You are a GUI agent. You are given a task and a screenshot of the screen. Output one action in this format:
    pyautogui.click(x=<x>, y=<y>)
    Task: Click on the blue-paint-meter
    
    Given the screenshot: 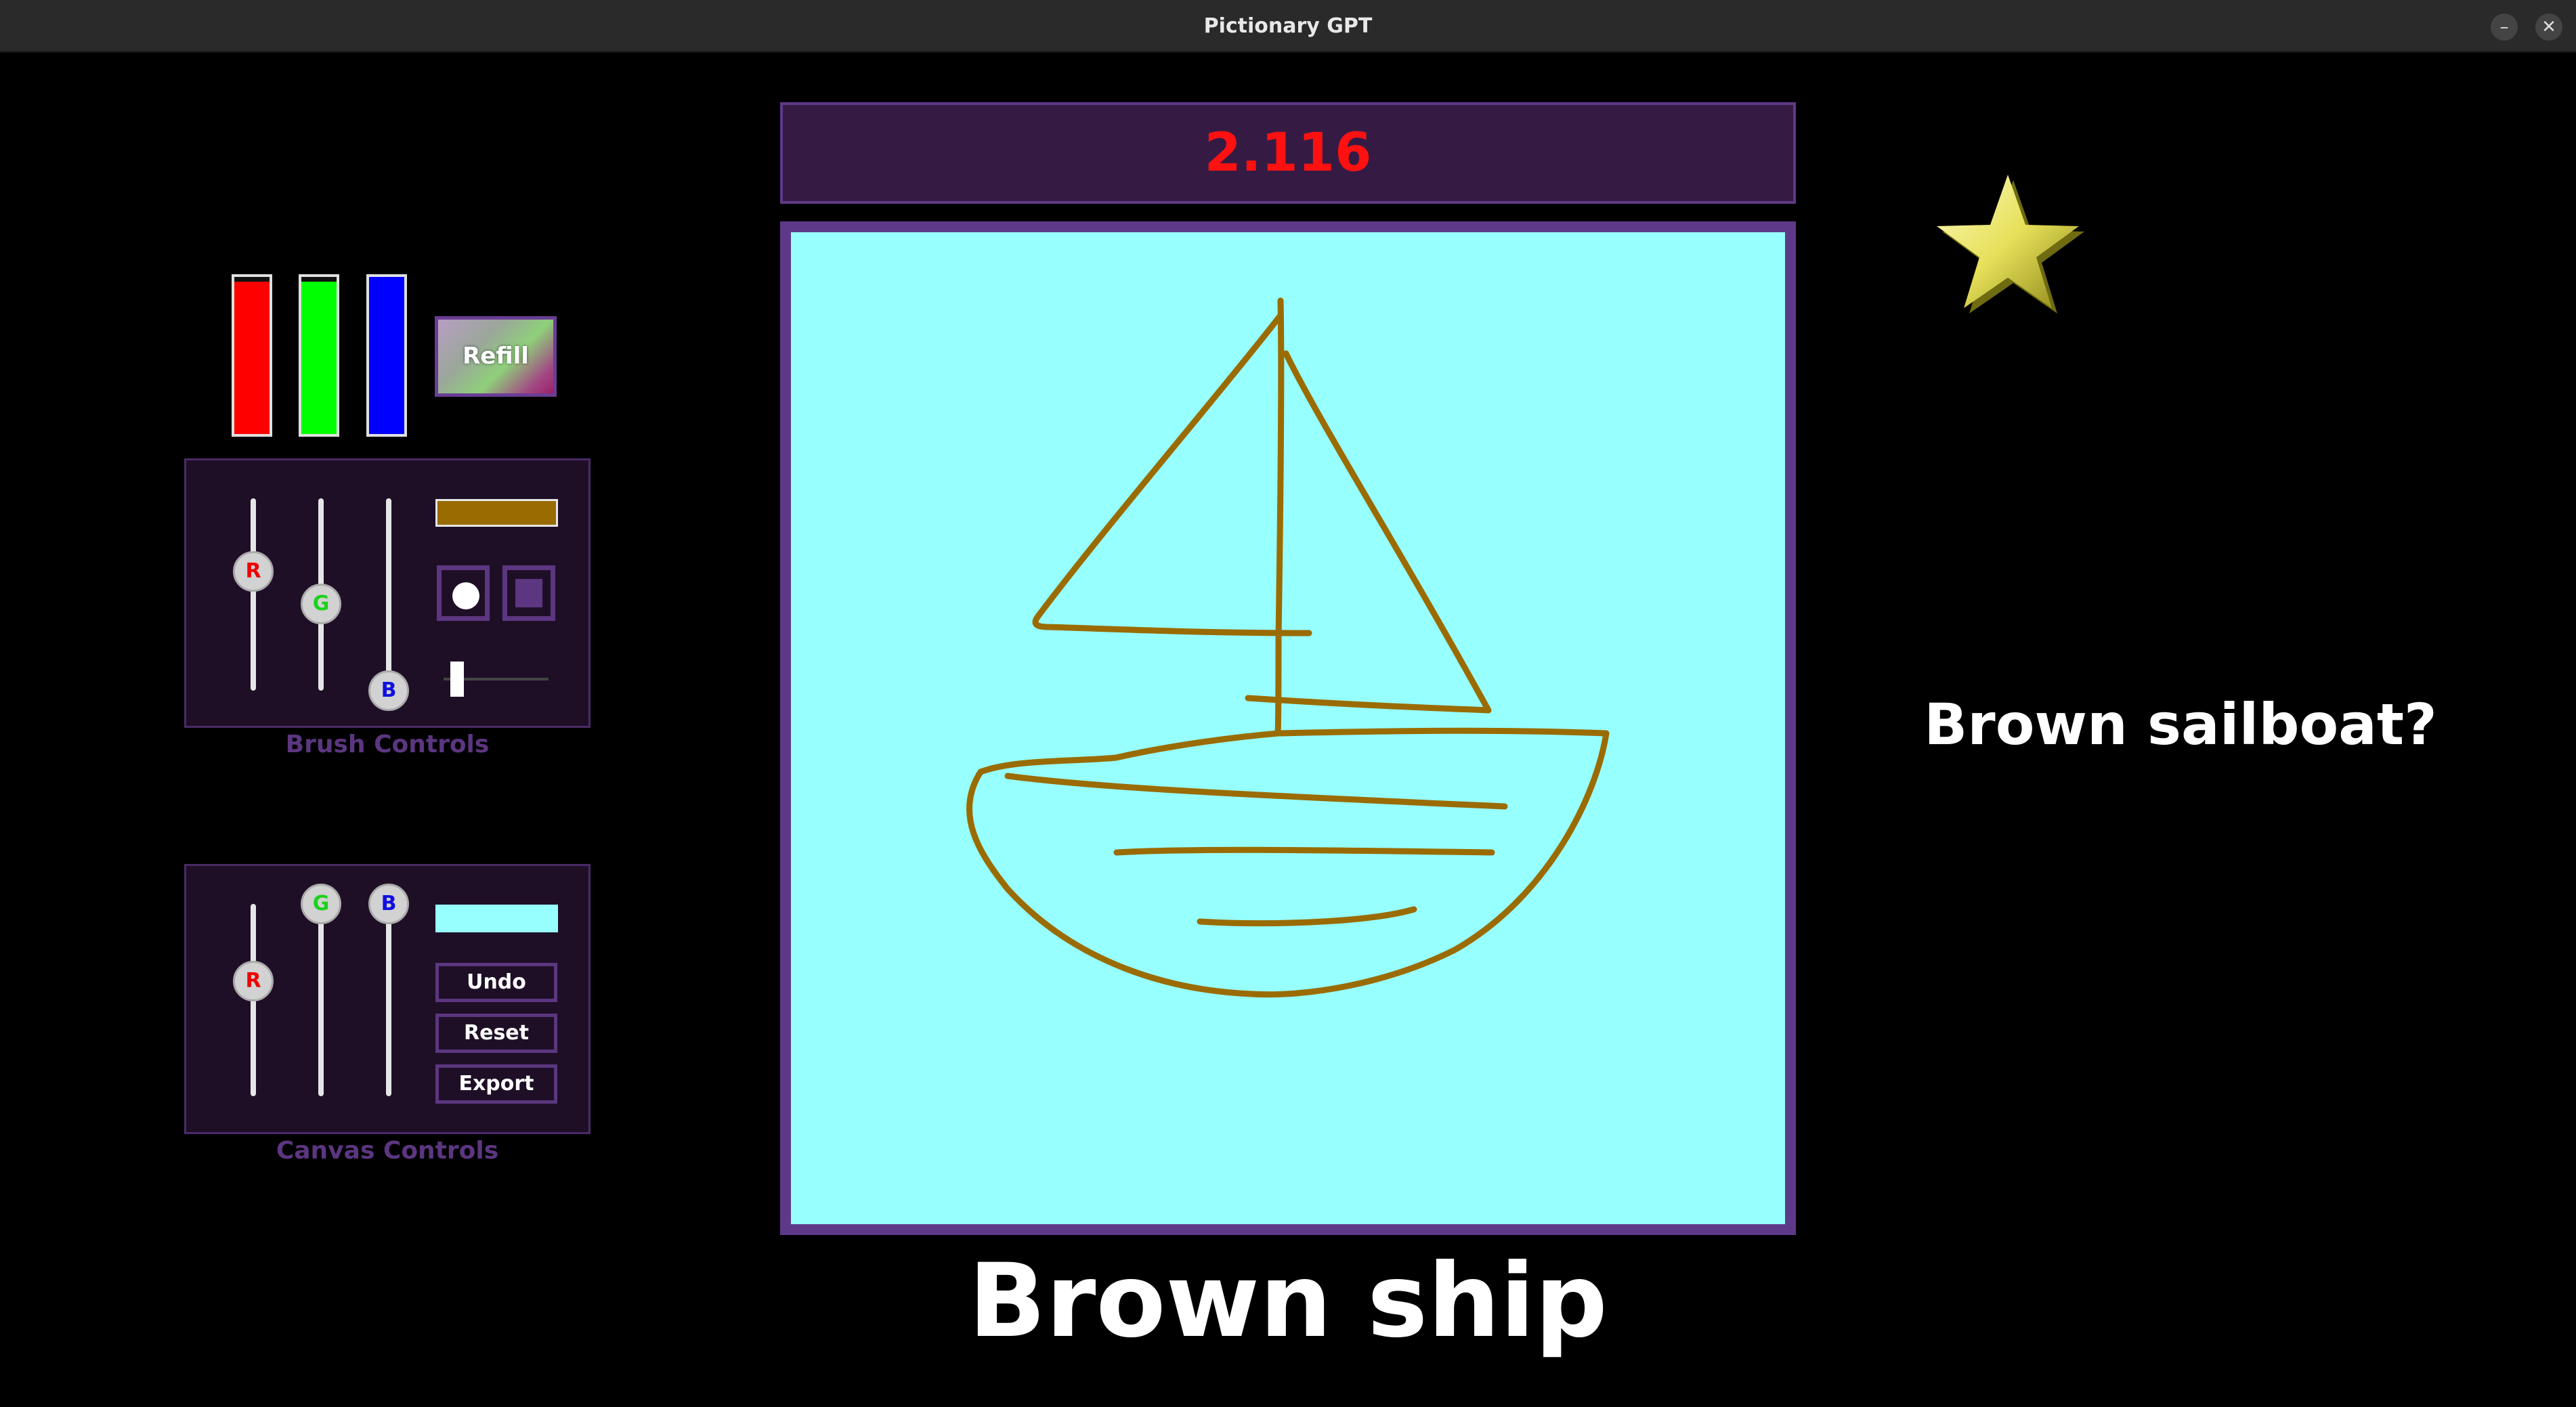 What is the action you would take?
    pyautogui.click(x=386, y=355)
    